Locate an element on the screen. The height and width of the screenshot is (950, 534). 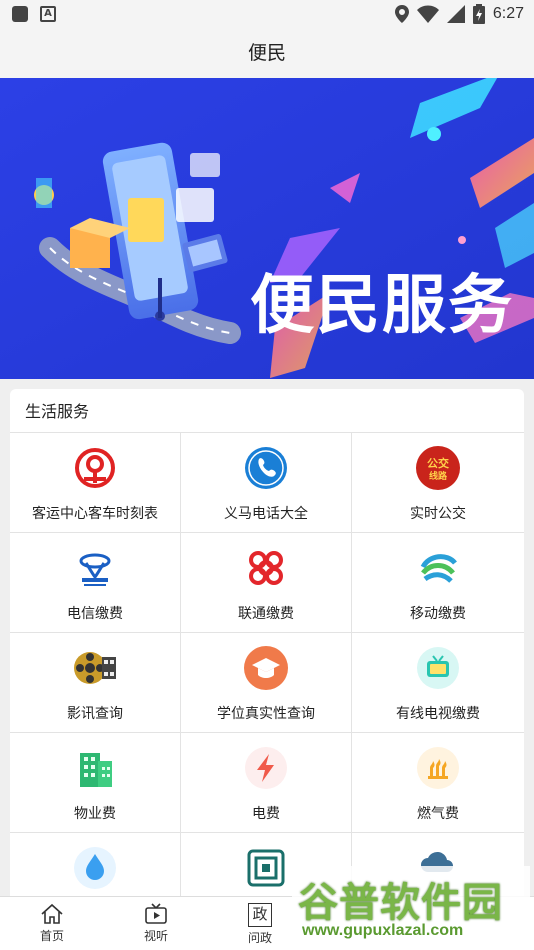
watermark-text: 谷普软件园 is located at coordinates (400, 903).